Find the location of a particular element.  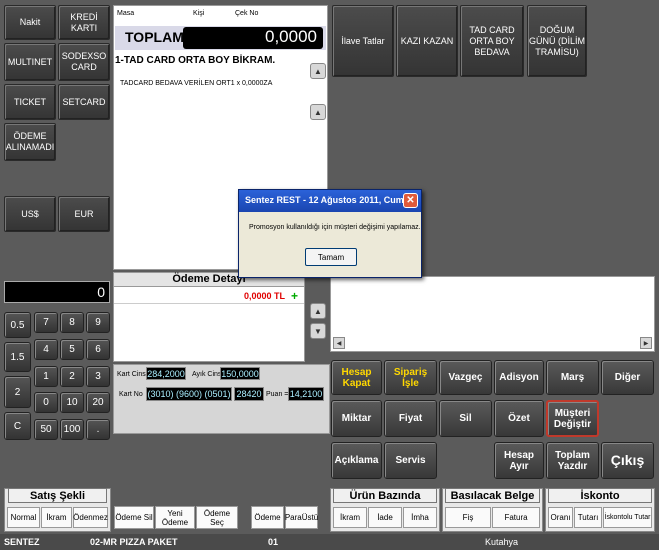

header-masa: Masa is located at coordinates (126, 13).